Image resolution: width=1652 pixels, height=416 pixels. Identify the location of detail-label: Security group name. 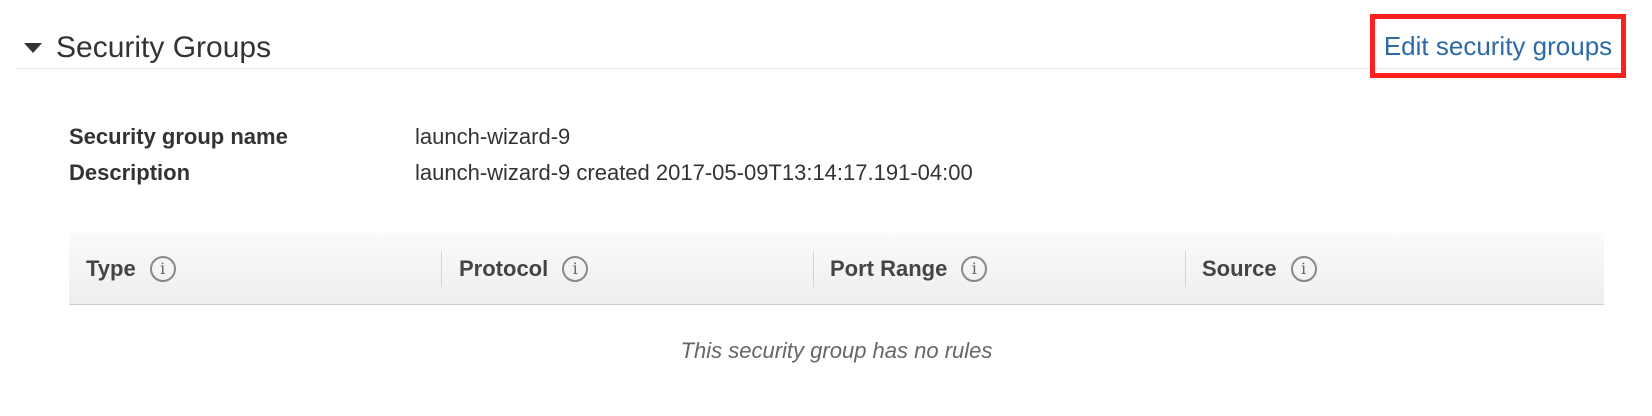
(178, 136).